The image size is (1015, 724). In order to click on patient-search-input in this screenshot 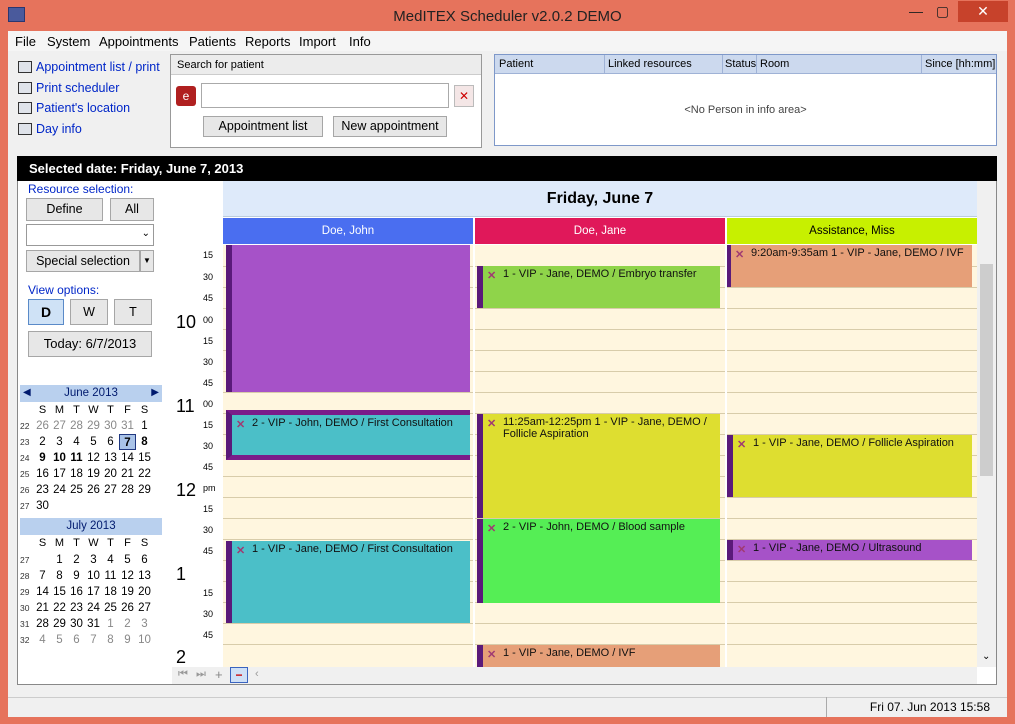, I will do `click(325, 95)`.